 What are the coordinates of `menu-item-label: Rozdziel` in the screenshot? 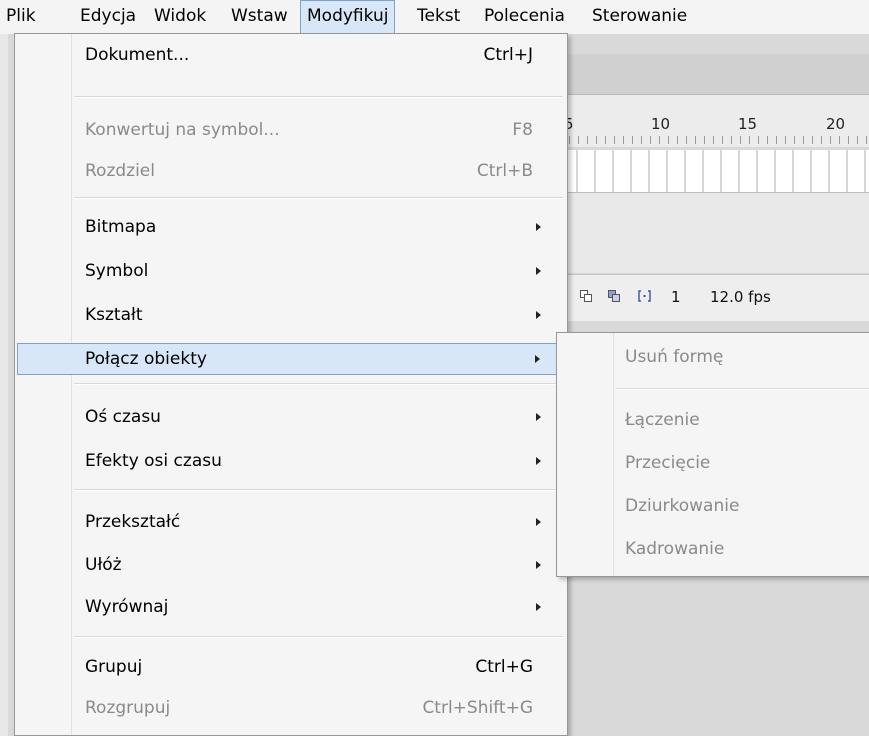 It's located at (120, 171).